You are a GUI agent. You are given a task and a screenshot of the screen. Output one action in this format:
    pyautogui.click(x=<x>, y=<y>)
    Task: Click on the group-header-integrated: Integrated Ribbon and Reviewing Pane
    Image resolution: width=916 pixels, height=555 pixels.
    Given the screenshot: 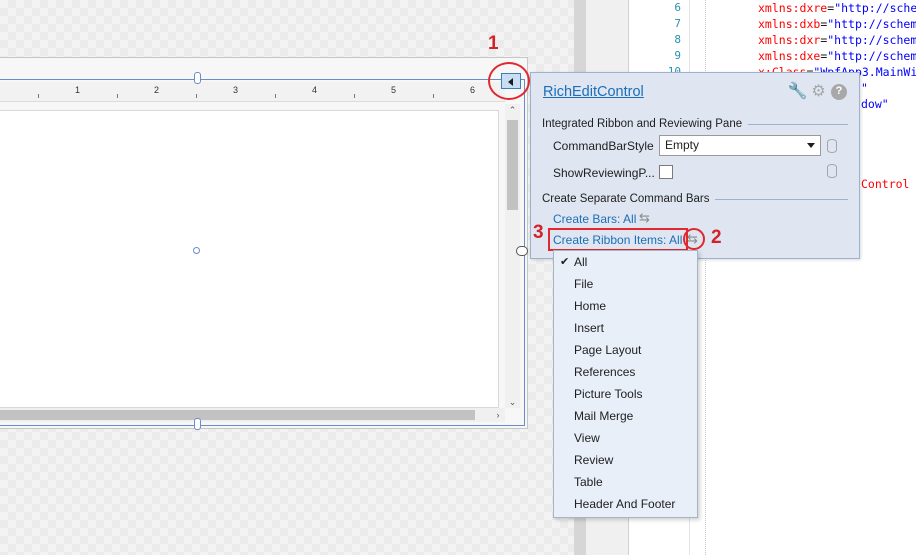 What is the action you would take?
    pyautogui.click(x=695, y=124)
    